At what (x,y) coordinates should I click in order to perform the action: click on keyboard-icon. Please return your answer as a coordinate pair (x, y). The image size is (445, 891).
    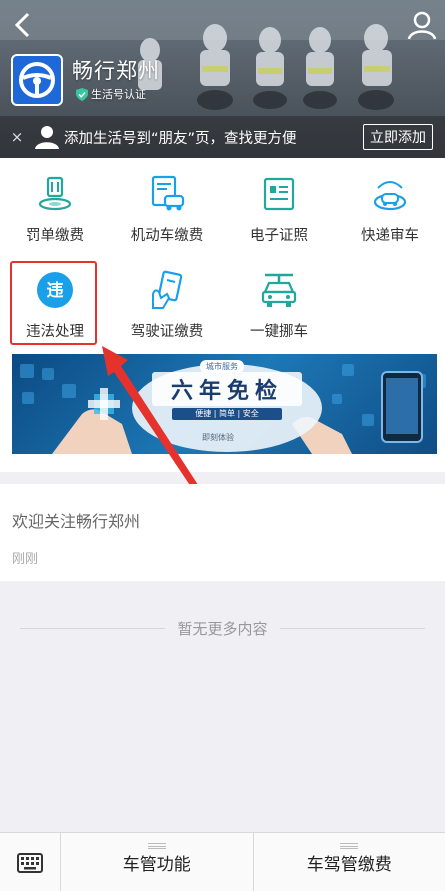
    Looking at the image, I should click on (30, 862).